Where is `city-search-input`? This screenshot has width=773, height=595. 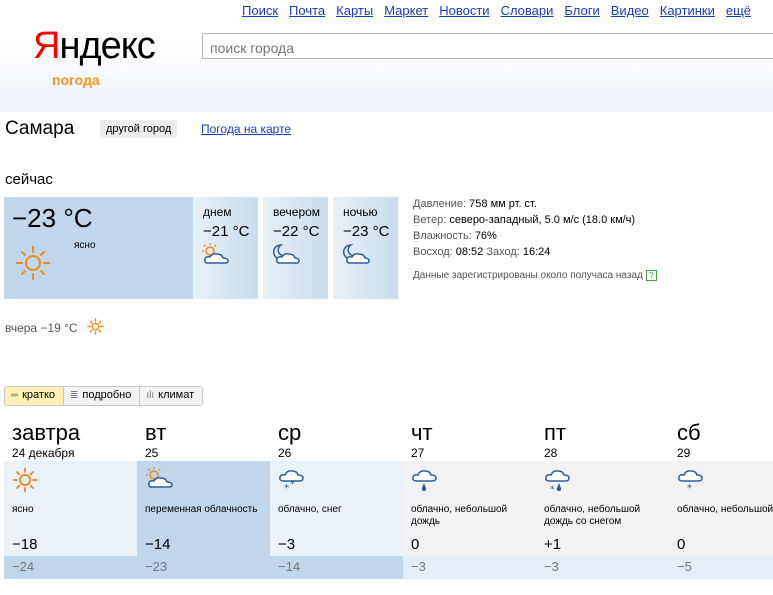
city-search-input is located at coordinates (487, 46).